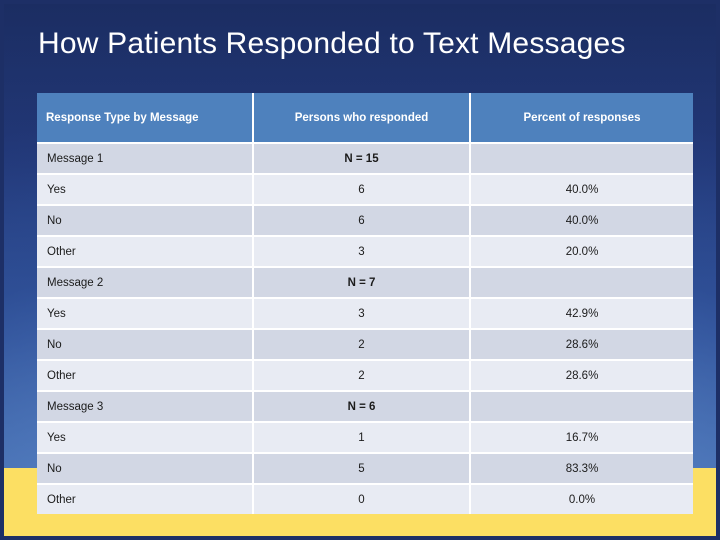 This screenshot has height=540, width=720. Describe the element at coordinates (332, 43) in the screenshot. I see `page-title: How Patients Responded to Text Messages` at that location.